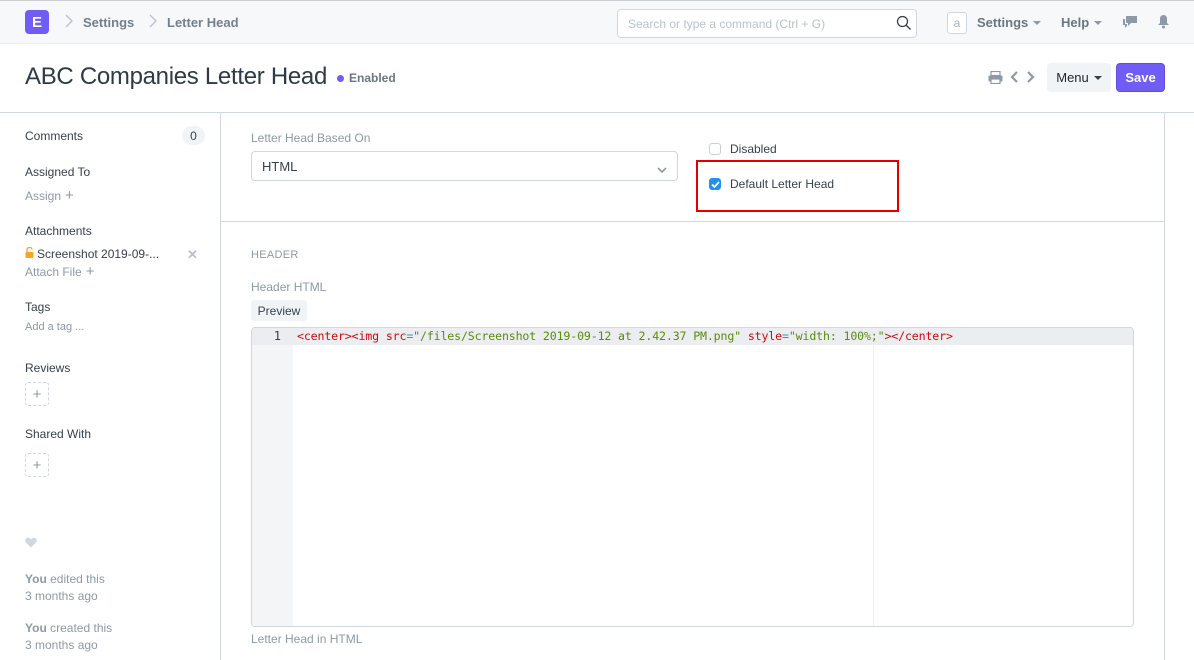  Describe the element at coordinates (81, 628) in the screenshot. I see `activity-action: created this` at that location.